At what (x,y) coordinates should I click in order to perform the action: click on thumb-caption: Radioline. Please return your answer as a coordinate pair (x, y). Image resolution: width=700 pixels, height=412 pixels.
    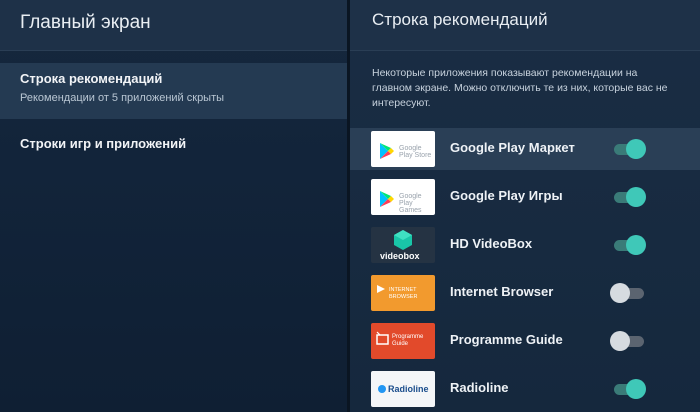
    Looking at the image, I should click on (408, 389).